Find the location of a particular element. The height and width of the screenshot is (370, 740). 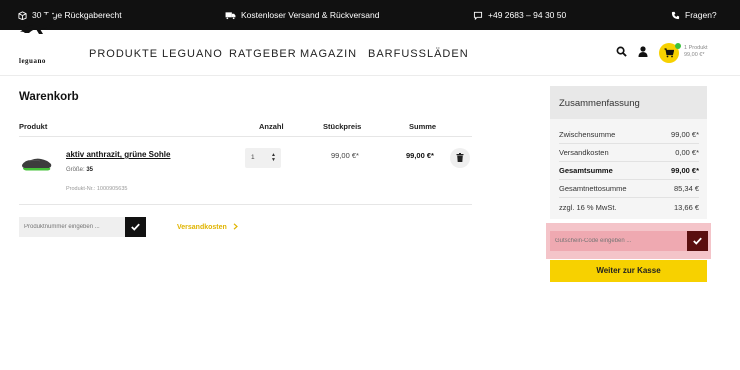

unit-price: 99,00 €* is located at coordinates (345, 155).